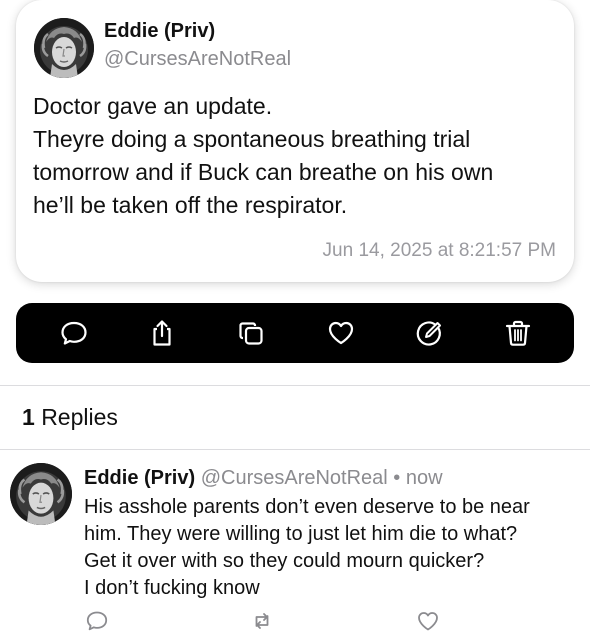 The height and width of the screenshot is (640, 590). What do you see at coordinates (295, 333) in the screenshot?
I see `post-action-bar` at bounding box center [295, 333].